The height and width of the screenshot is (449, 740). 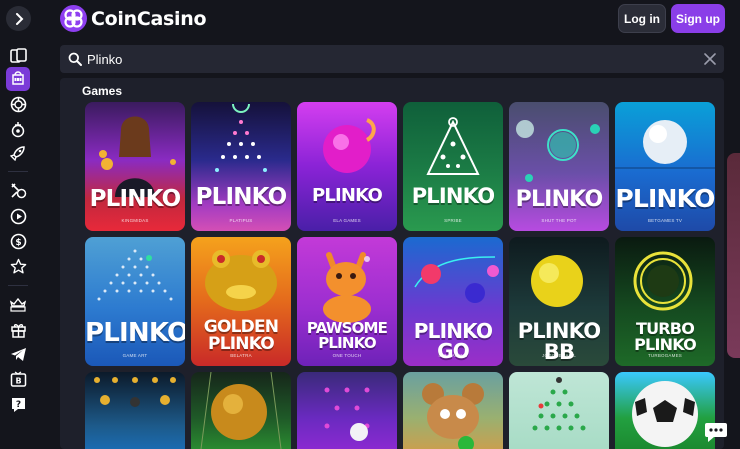 I want to click on sidebar-item-slots, so click(x=18, y=79).